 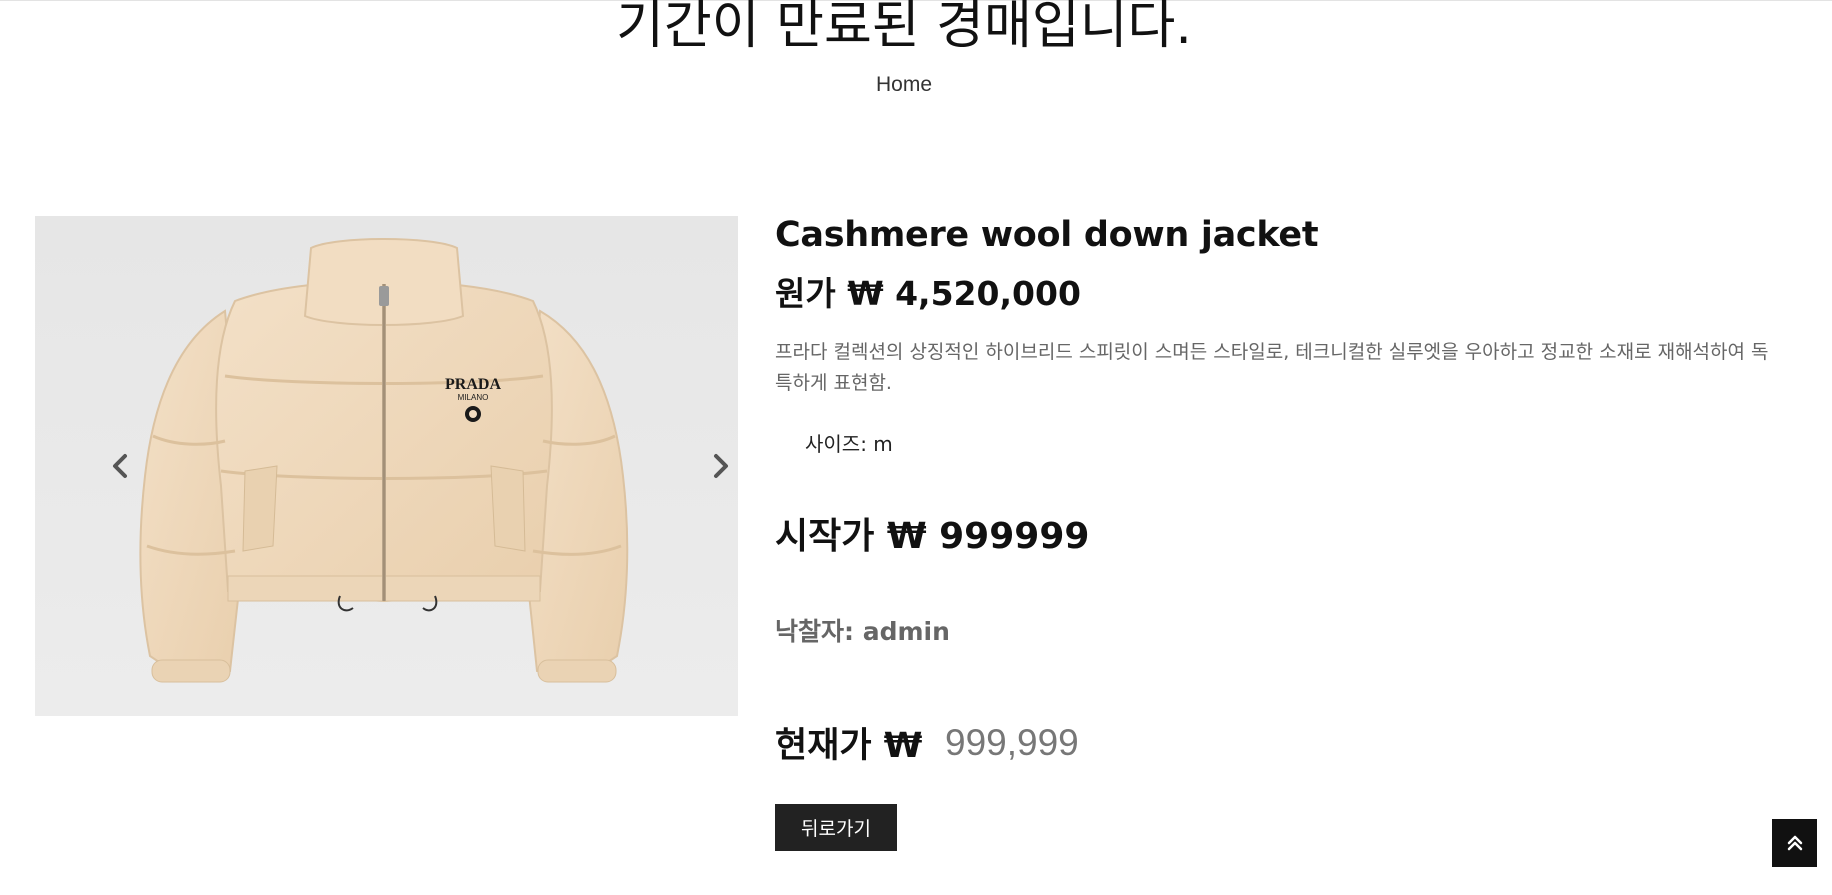 I want to click on page-title: 기간이 만료된 경매입니다., so click(x=904, y=28).